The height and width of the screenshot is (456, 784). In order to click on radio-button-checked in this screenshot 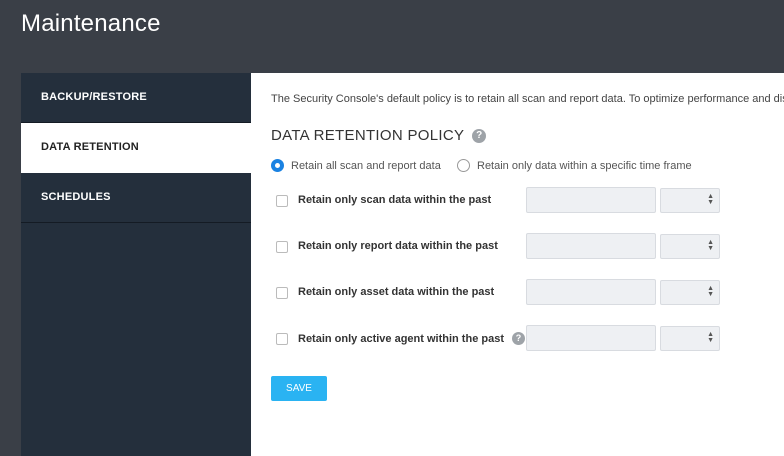, I will do `click(277, 165)`.